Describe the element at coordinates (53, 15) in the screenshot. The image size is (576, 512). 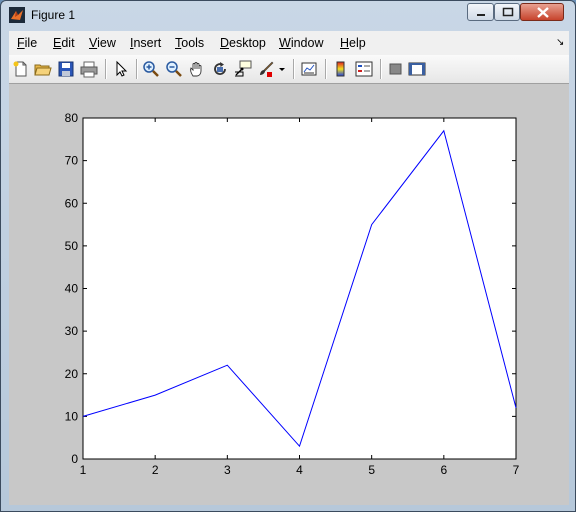
I see `window-title: Figure 1` at that location.